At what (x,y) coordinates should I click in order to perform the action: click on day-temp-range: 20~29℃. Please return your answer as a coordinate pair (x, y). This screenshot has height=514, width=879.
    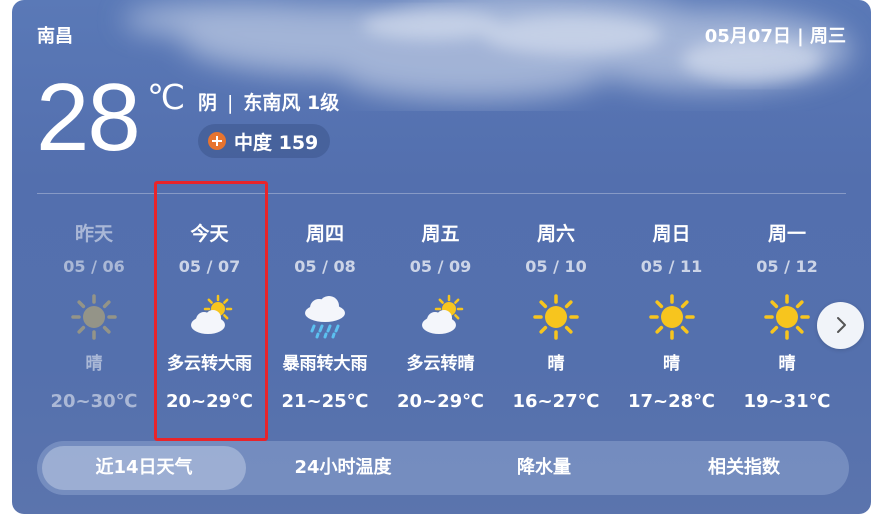
    Looking at the image, I should click on (440, 401).